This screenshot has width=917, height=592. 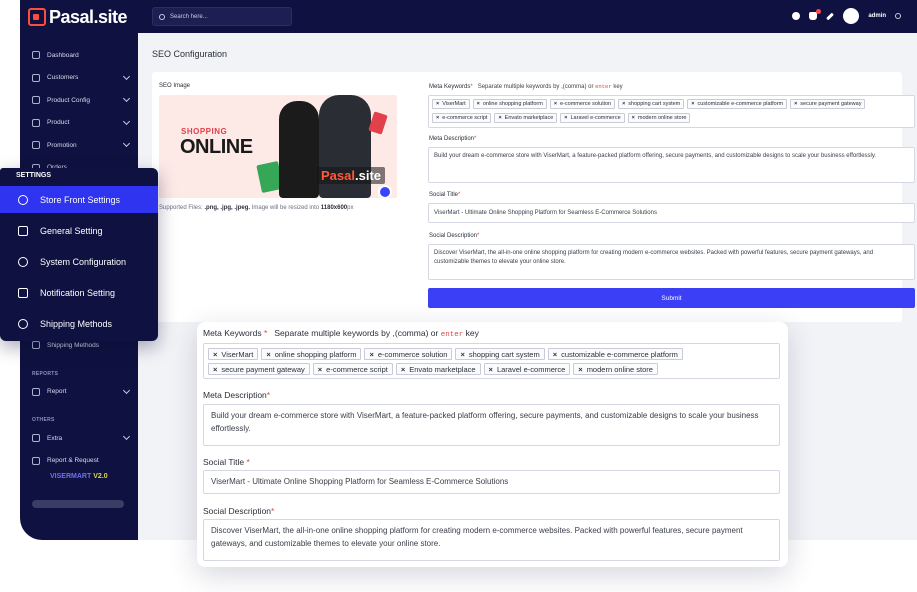 I want to click on sidebar-item-label: Product Config, so click(x=68, y=100).